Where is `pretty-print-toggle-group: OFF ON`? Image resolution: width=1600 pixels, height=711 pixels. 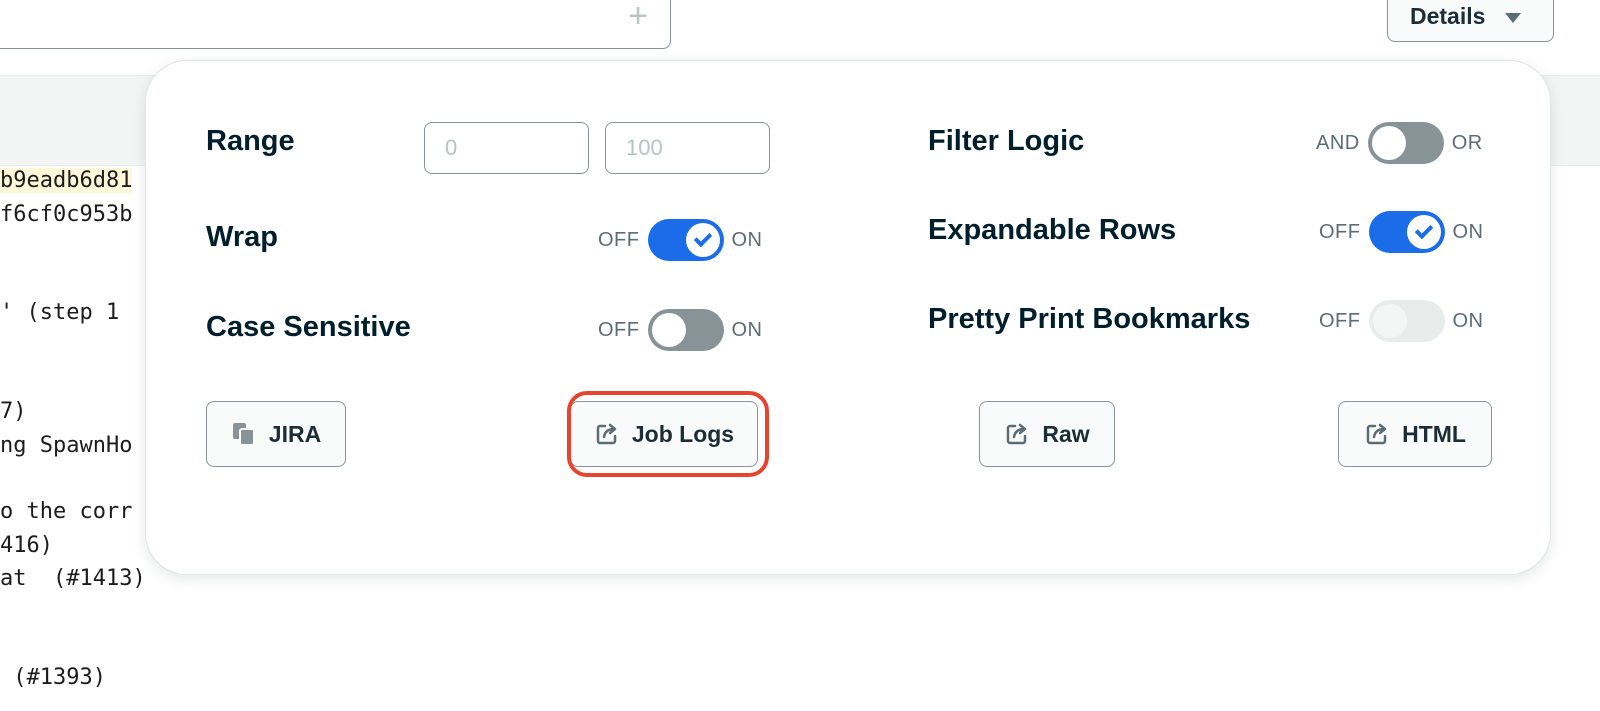 pretty-print-toggle-group: OFF ON is located at coordinates (1401, 321).